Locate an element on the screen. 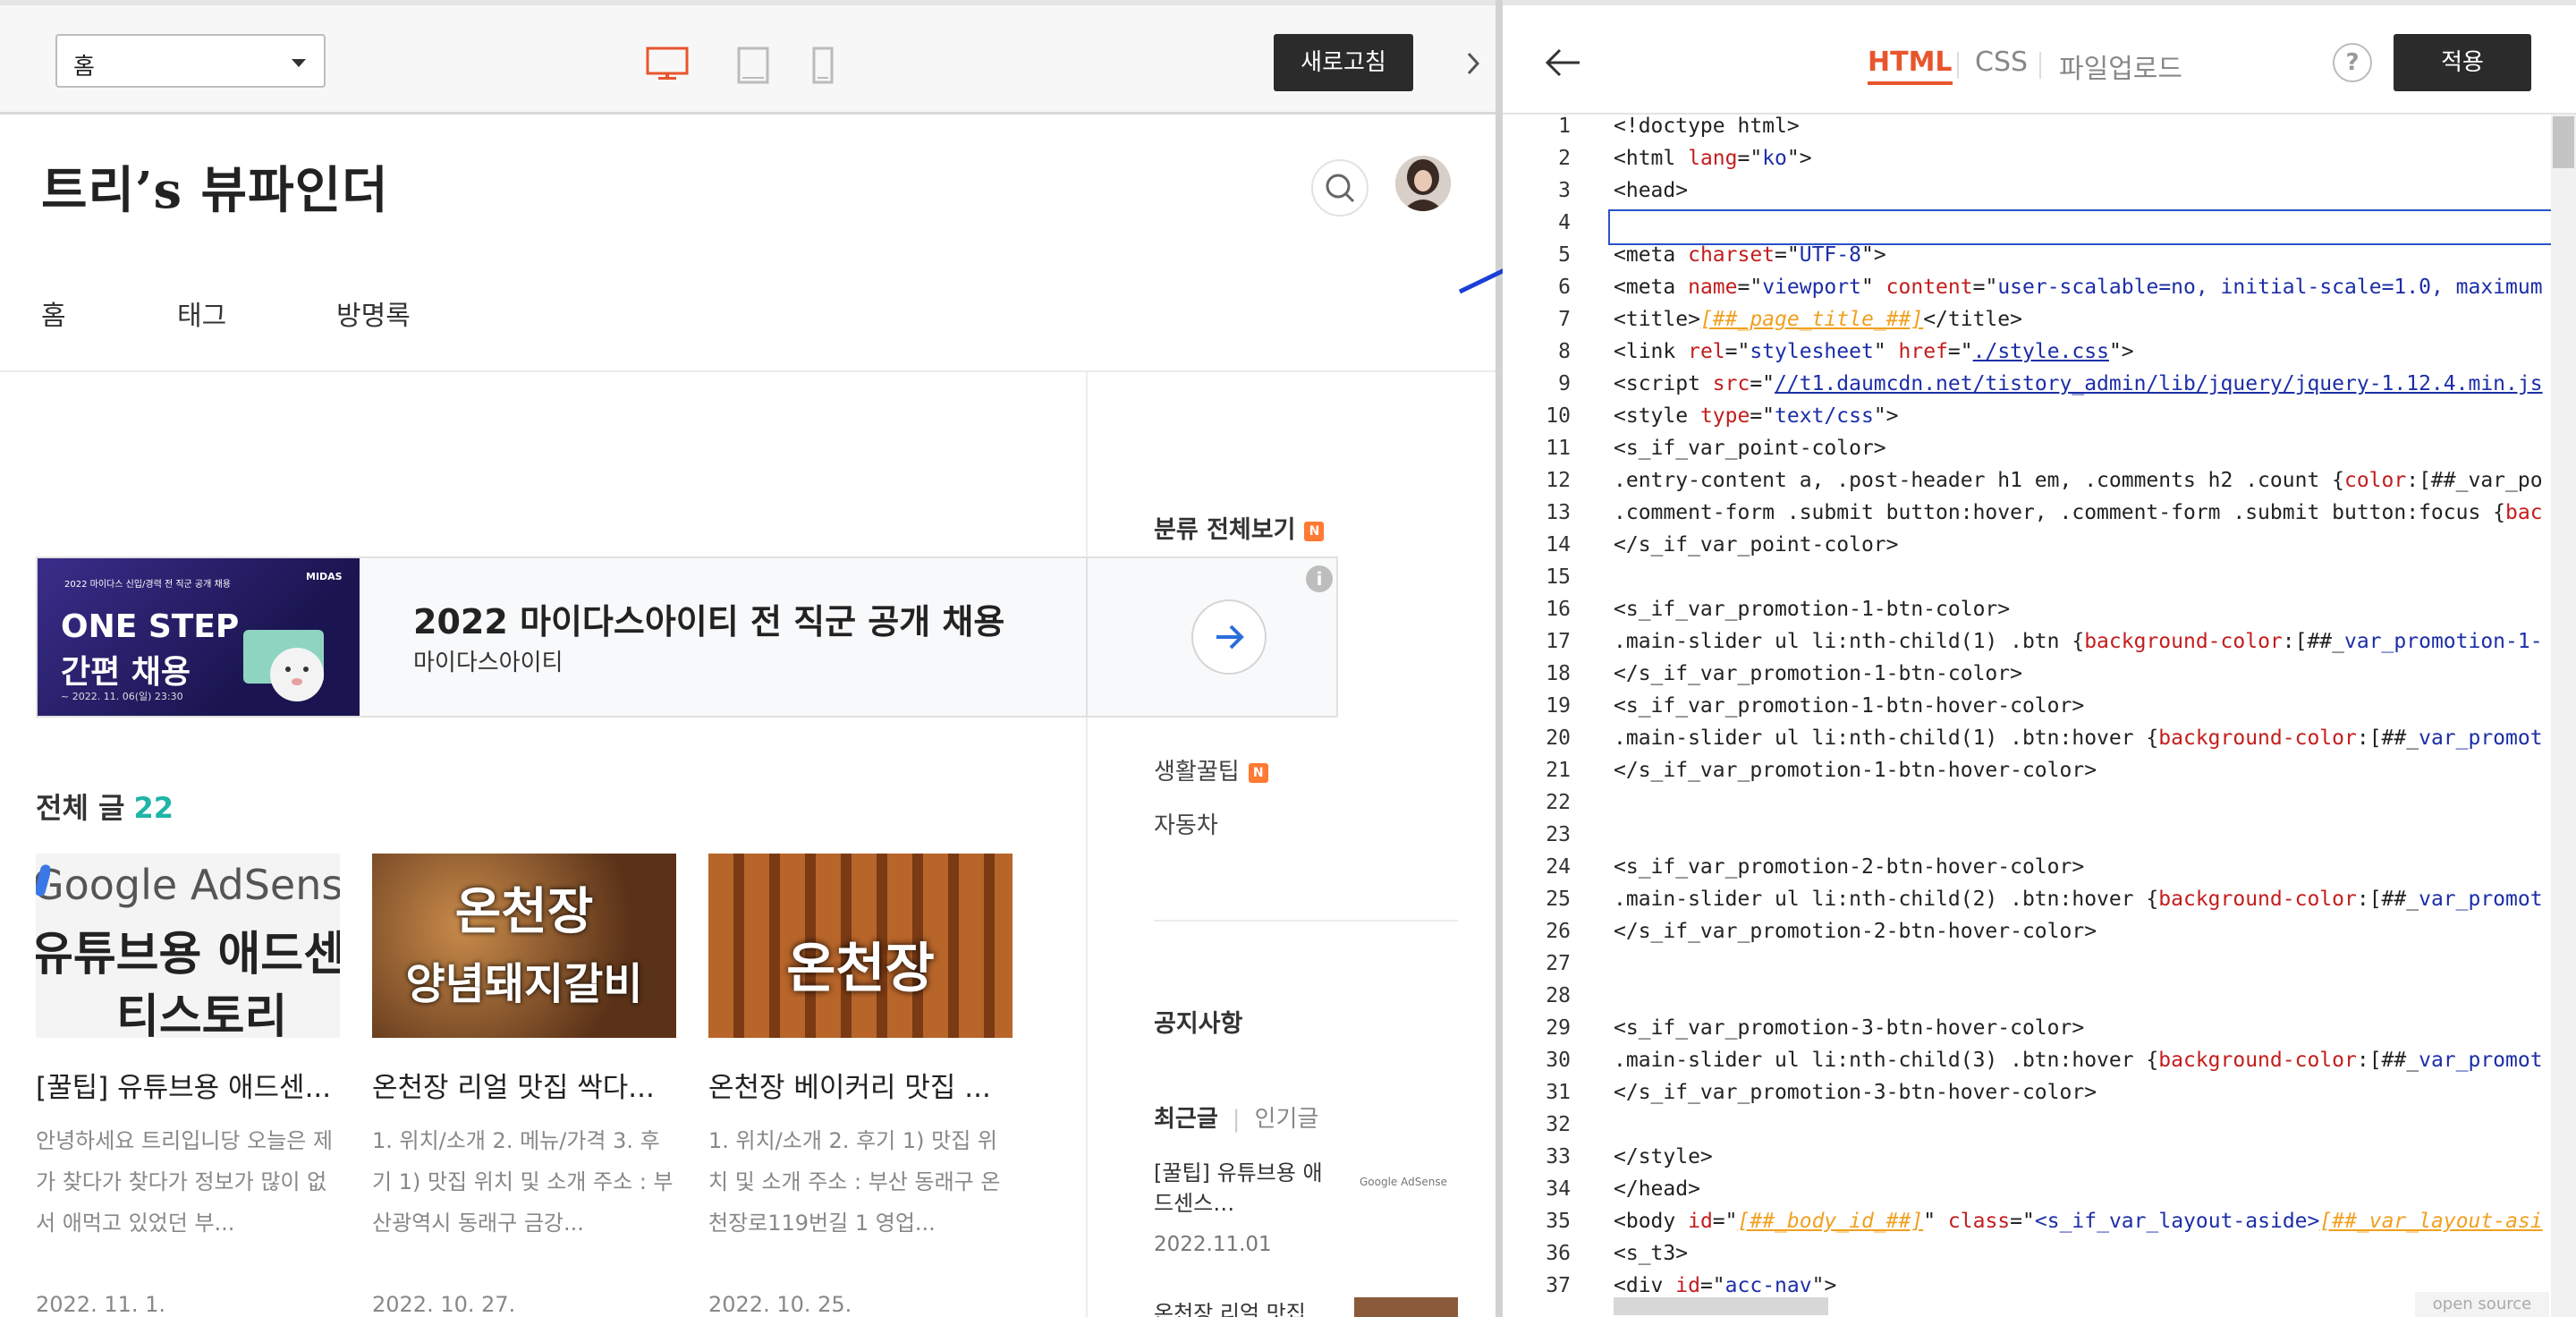  ad-info-icon: i is located at coordinates (1319, 578).